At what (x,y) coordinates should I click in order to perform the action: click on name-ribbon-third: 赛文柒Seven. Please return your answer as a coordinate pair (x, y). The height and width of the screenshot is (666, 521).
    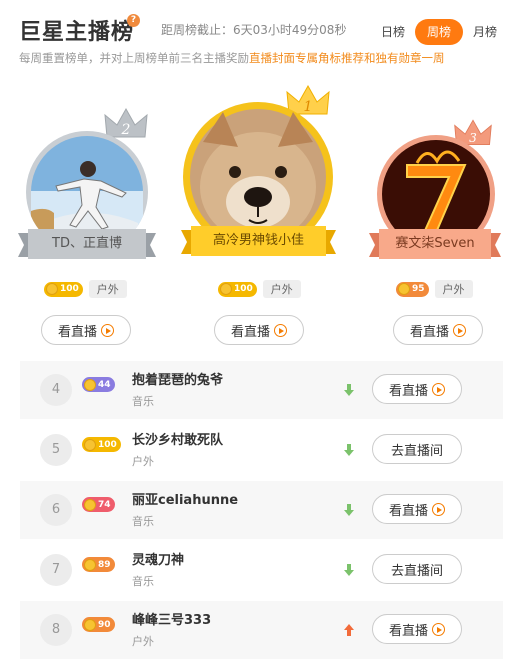
    Looking at the image, I should click on (435, 244).